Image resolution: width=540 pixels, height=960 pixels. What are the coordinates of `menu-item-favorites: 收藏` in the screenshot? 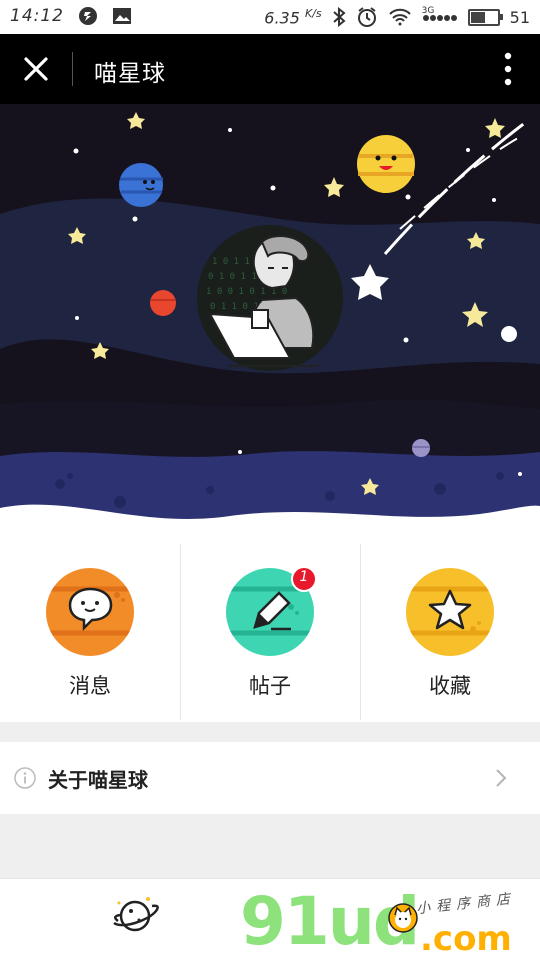 It's located at (450, 628).